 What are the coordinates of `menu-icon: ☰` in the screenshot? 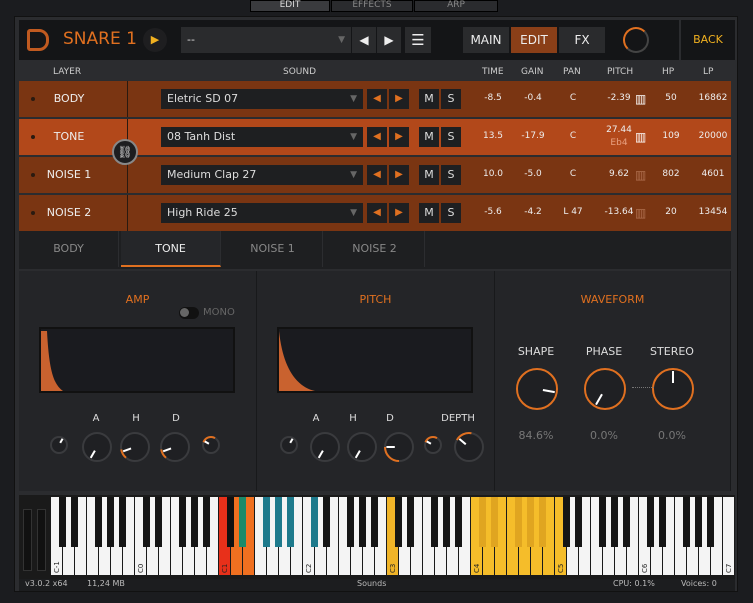 It's located at (418, 40).